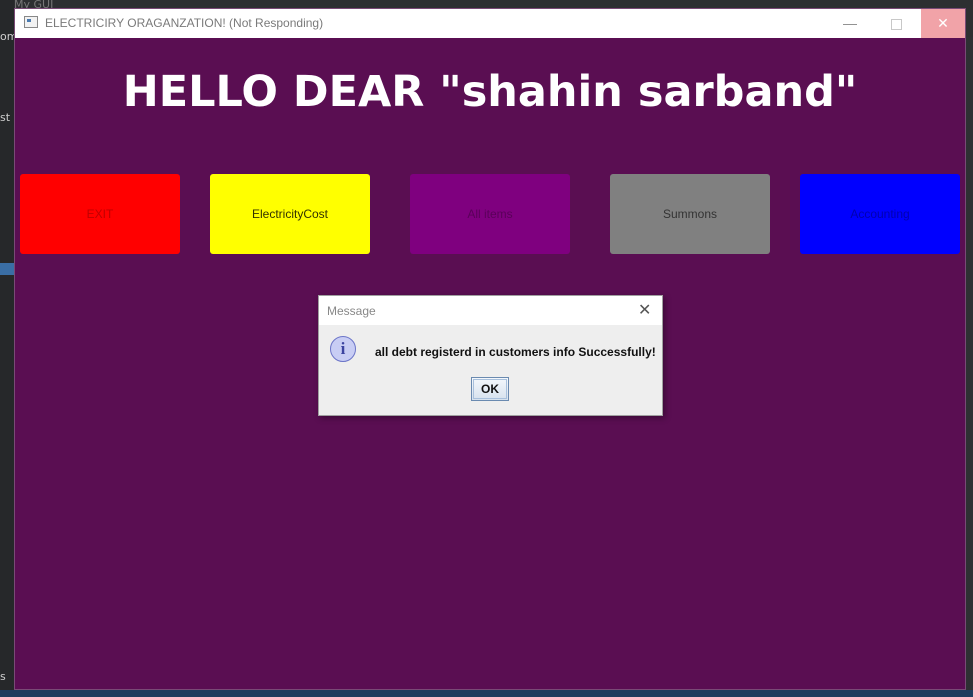 The image size is (973, 697). I want to click on minimize-button: —, so click(850, 23).